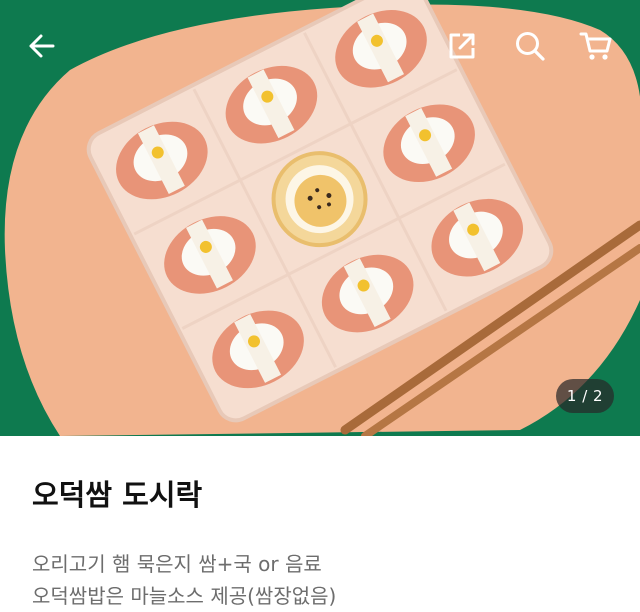  I want to click on image-counter-badge: 1 / 2, so click(585, 396).